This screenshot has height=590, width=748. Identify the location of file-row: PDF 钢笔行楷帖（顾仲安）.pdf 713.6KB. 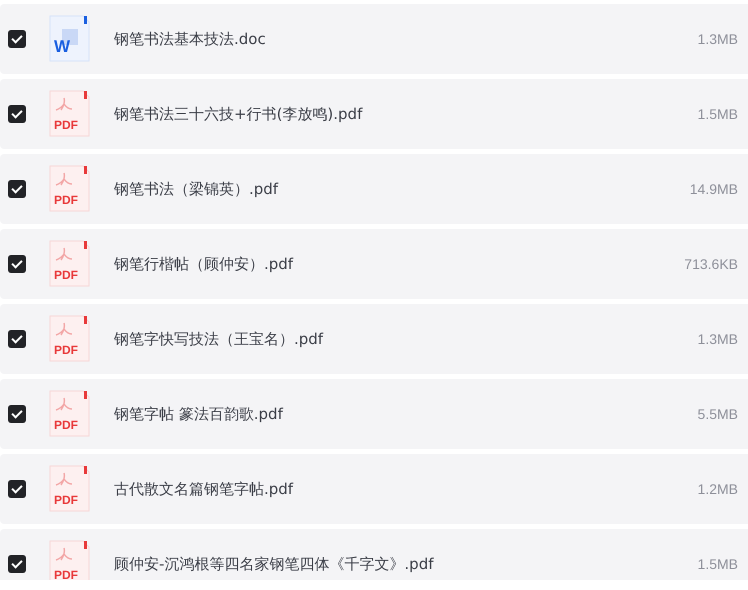
(374, 264).